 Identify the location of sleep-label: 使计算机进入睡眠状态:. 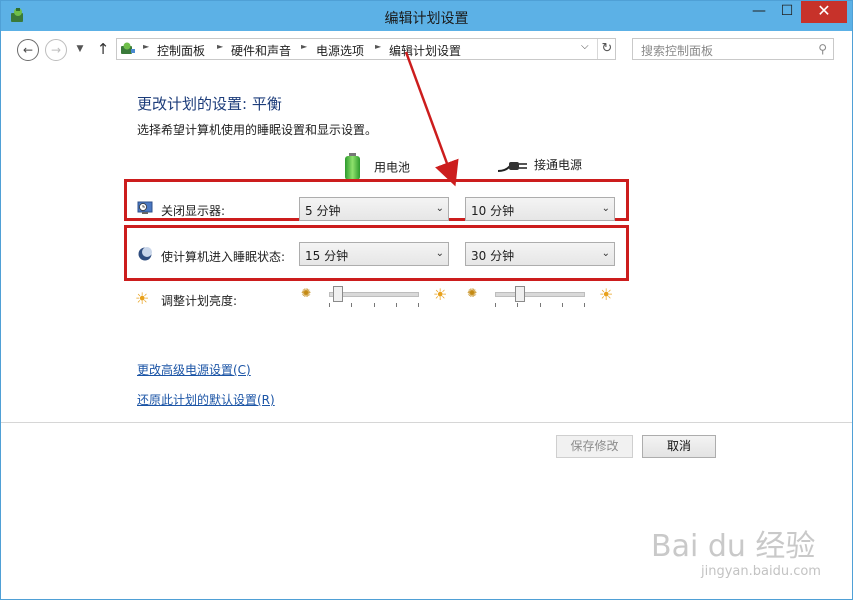
(223, 257).